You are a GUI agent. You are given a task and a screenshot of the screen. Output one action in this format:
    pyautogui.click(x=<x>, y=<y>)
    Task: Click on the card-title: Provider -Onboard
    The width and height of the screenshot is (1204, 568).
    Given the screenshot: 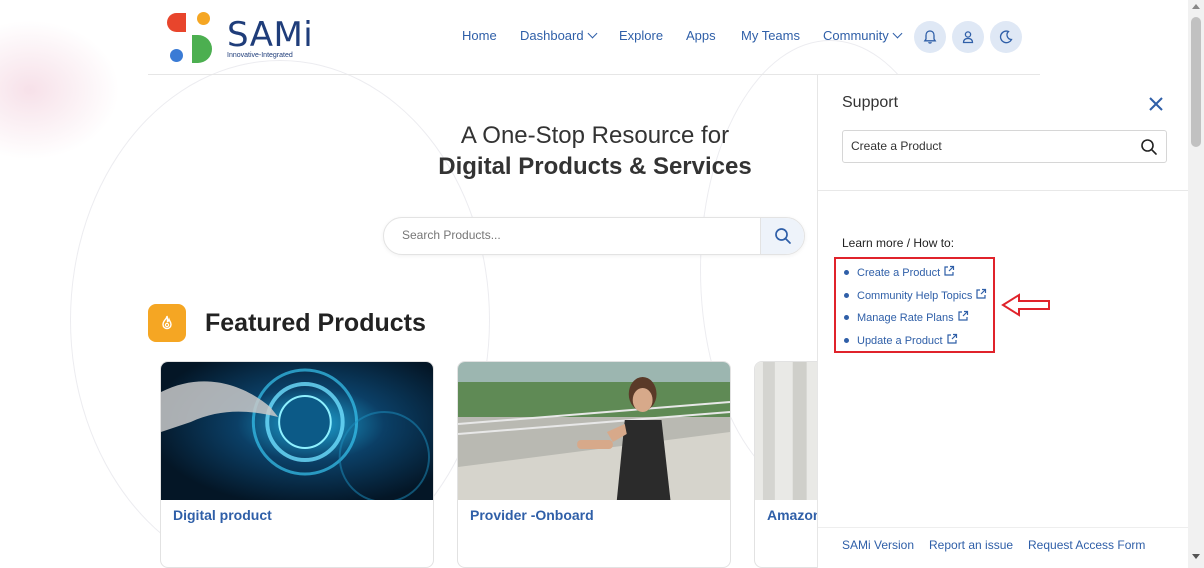 What is the action you would take?
    pyautogui.click(x=532, y=515)
    